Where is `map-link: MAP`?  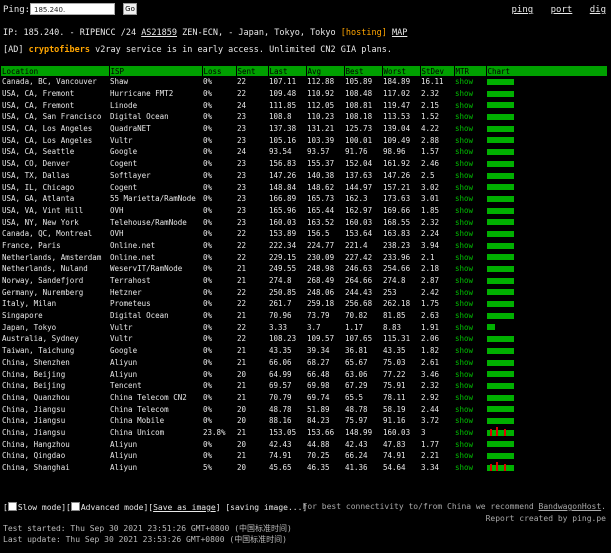
map-link: MAP is located at coordinates (399, 33).